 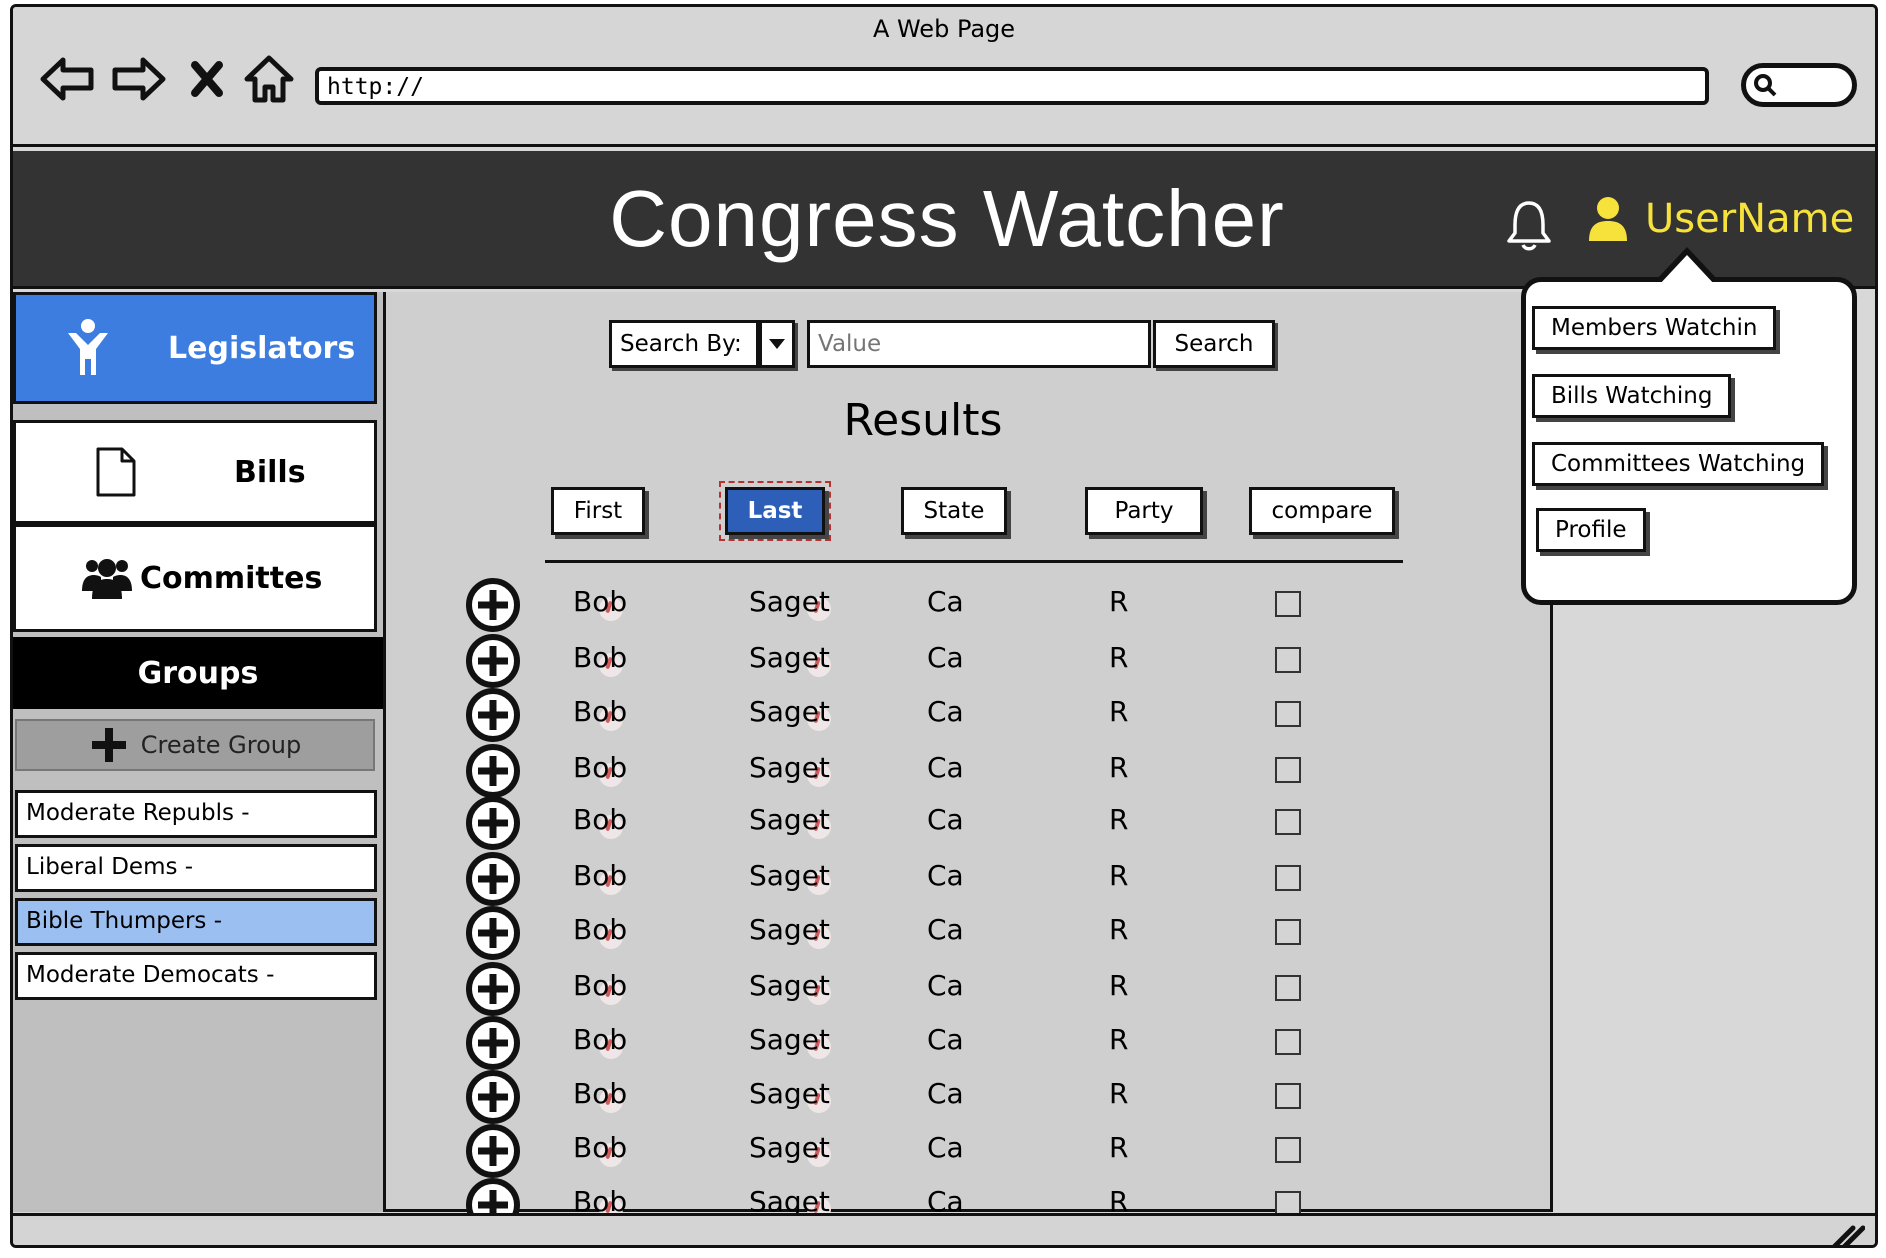 I want to click on plus-icon, so click(x=108, y=745).